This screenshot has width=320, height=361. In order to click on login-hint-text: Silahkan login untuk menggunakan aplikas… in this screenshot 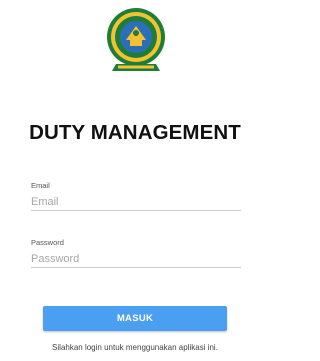, I will do `click(135, 347)`.